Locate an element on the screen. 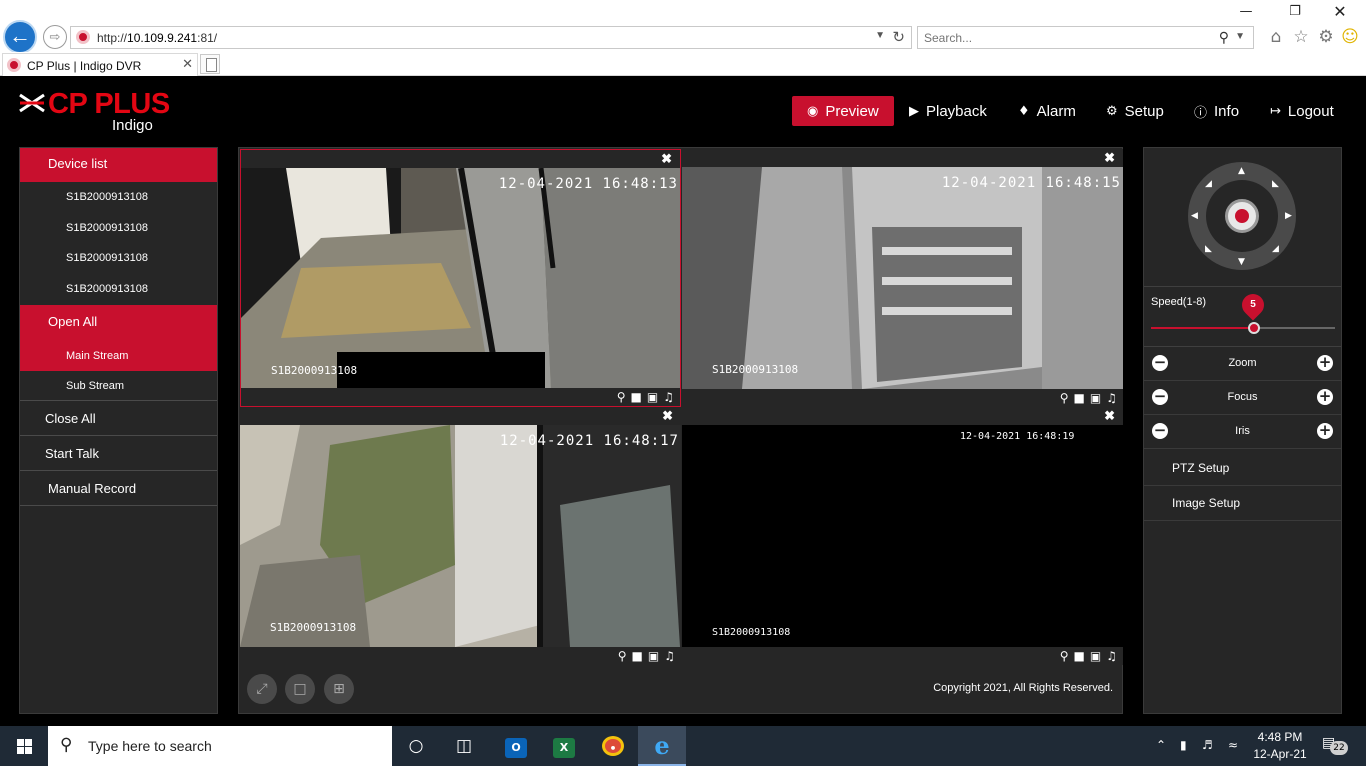 This screenshot has width=1366, height=769. camera-feed-2: 12-04-2021 16:48:15 S1B2000913108 is located at coordinates (902, 278).